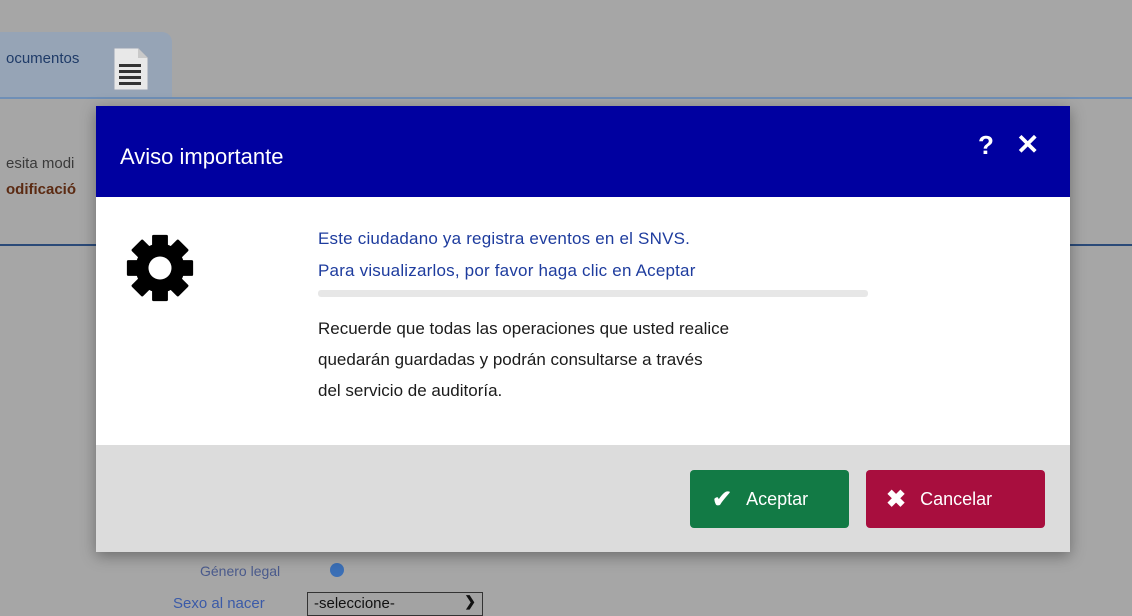 This screenshot has height=616, width=1132. I want to click on body-text-line-3: del servicio de auditoría., so click(410, 390).